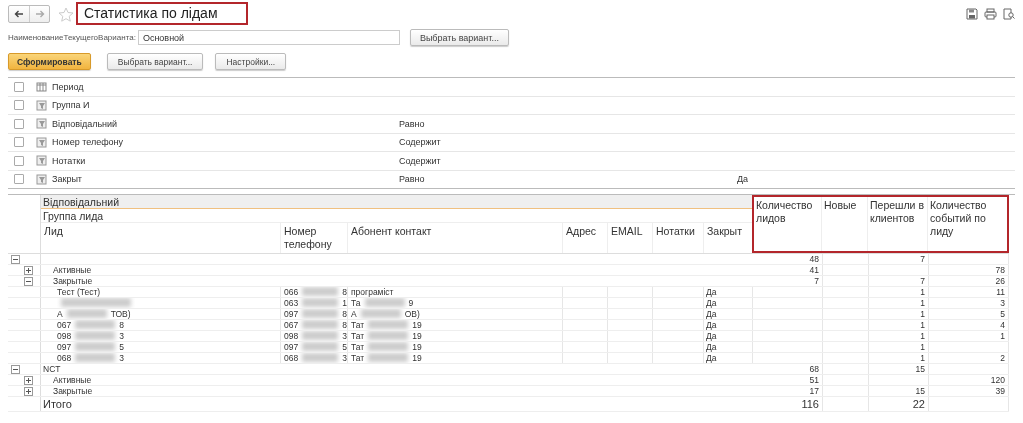  What do you see at coordinates (49, 61) in the screenshot?
I see `generate-button: Сформировать` at bounding box center [49, 61].